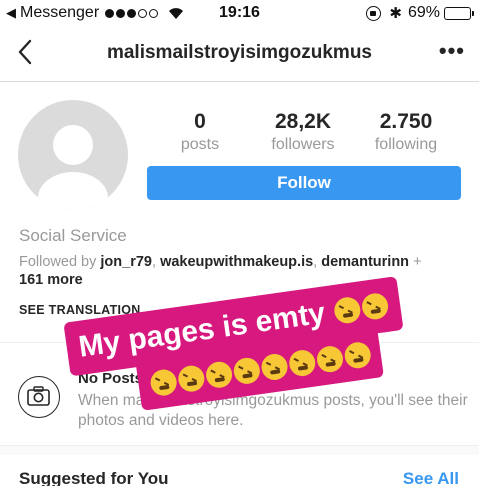 The width and height of the screenshot is (479, 486). Describe the element at coordinates (200, 144) in the screenshot. I see `posts-label: posts` at that location.